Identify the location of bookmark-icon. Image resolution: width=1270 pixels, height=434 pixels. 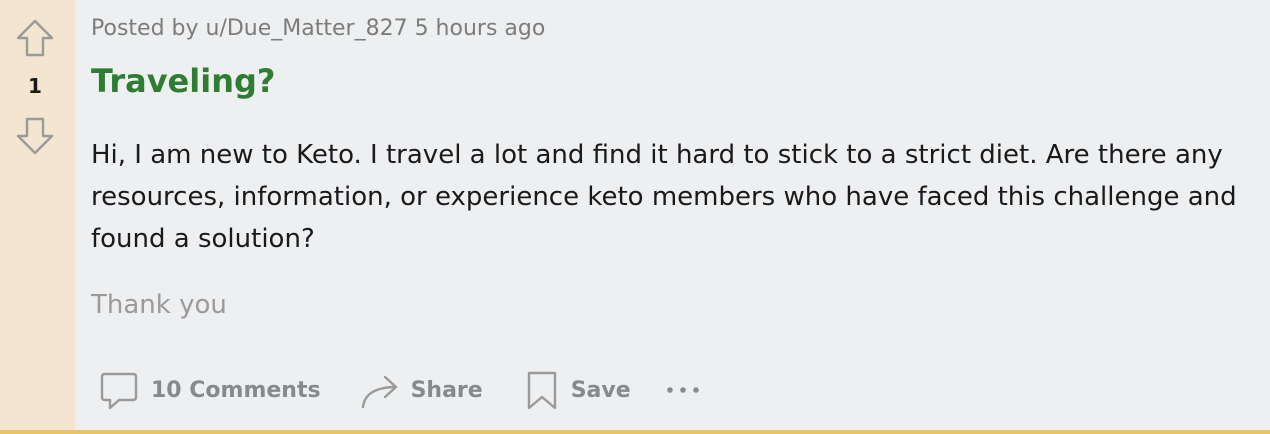
(541, 390).